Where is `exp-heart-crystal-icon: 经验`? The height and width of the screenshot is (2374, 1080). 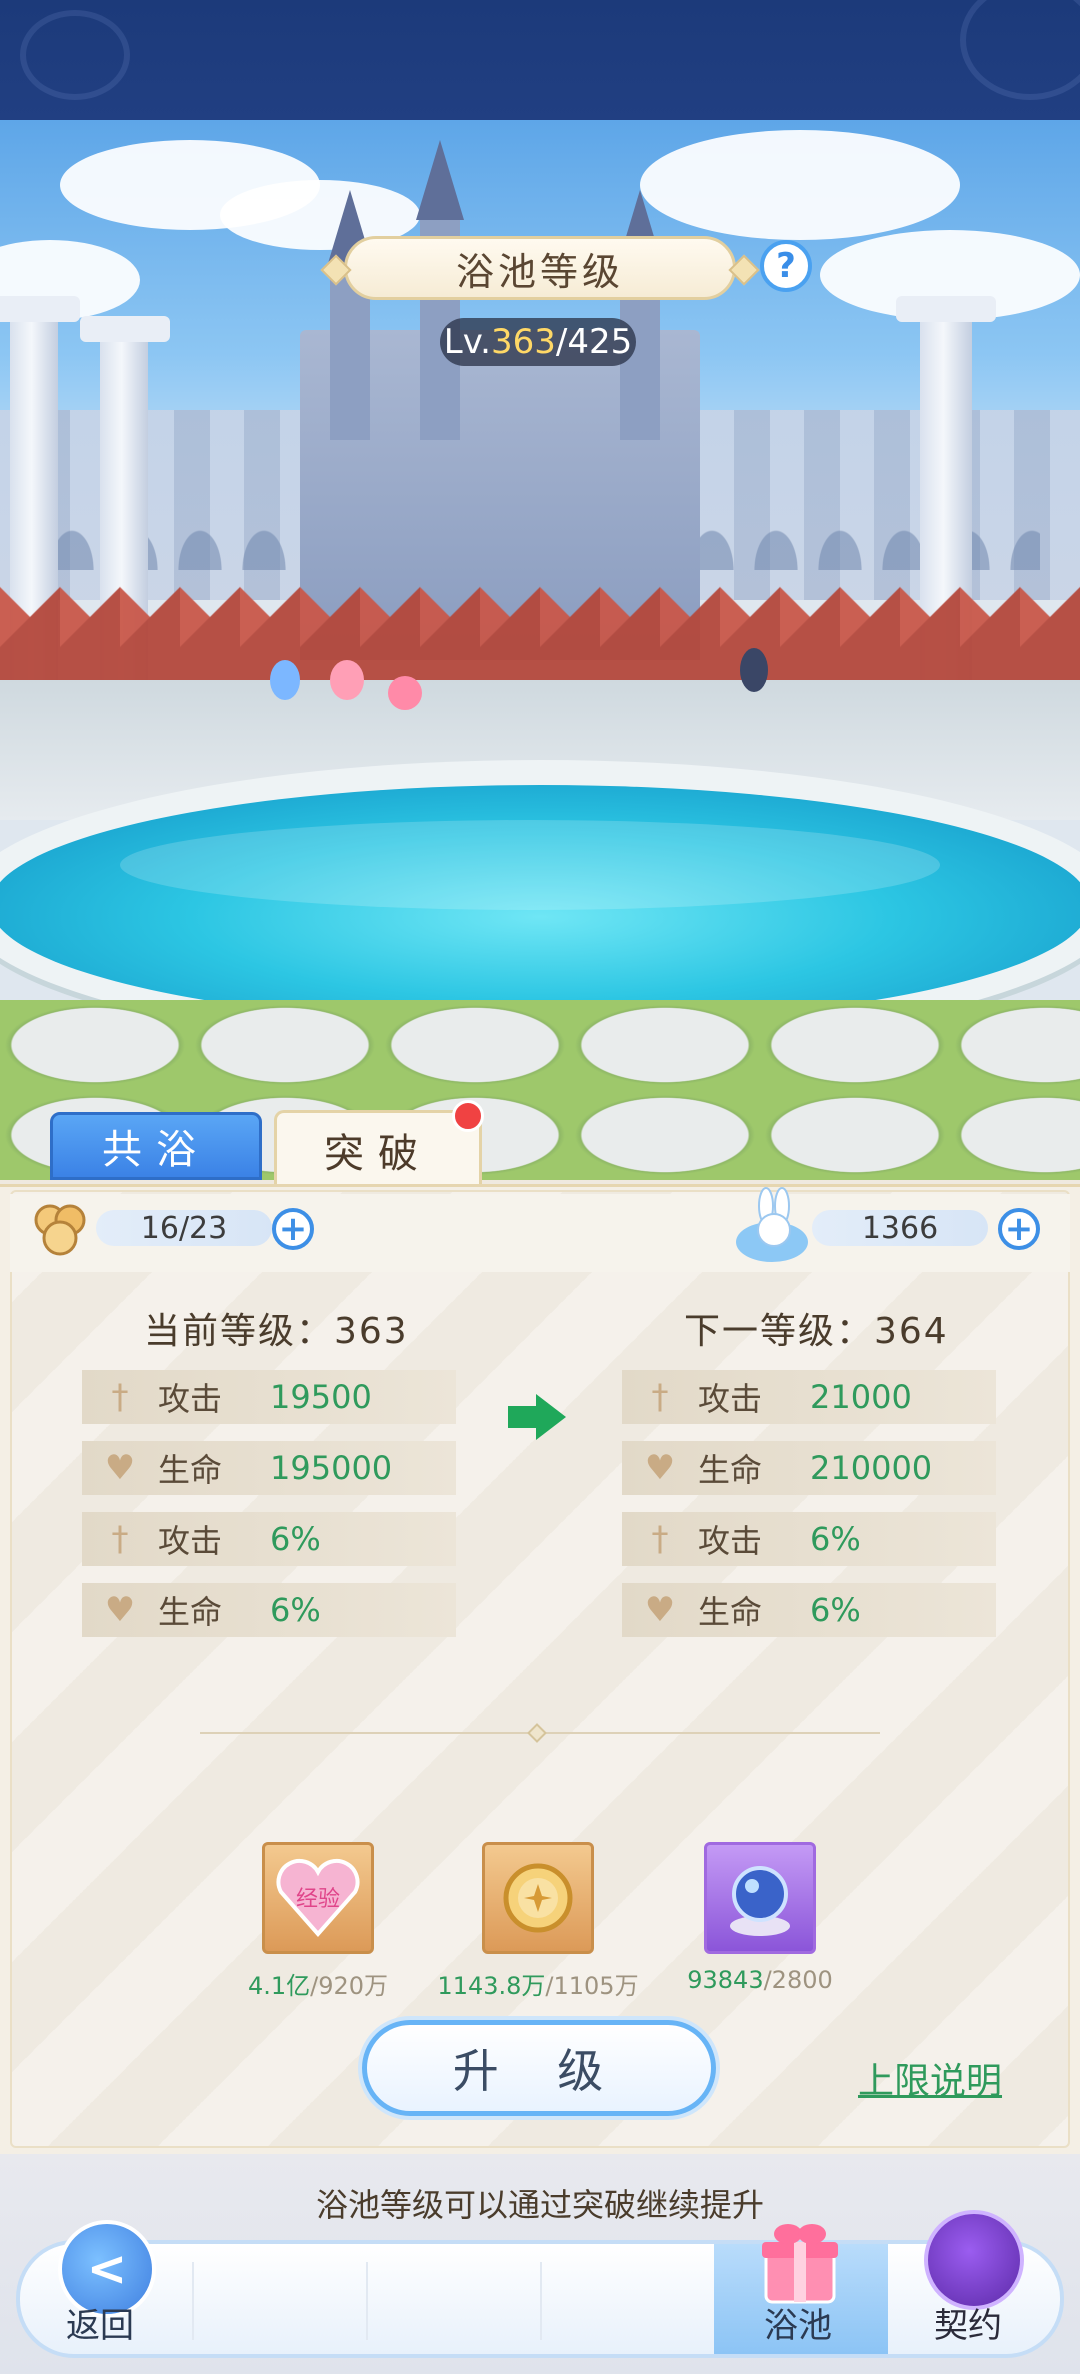 exp-heart-crystal-icon: 经验 is located at coordinates (318, 1898).